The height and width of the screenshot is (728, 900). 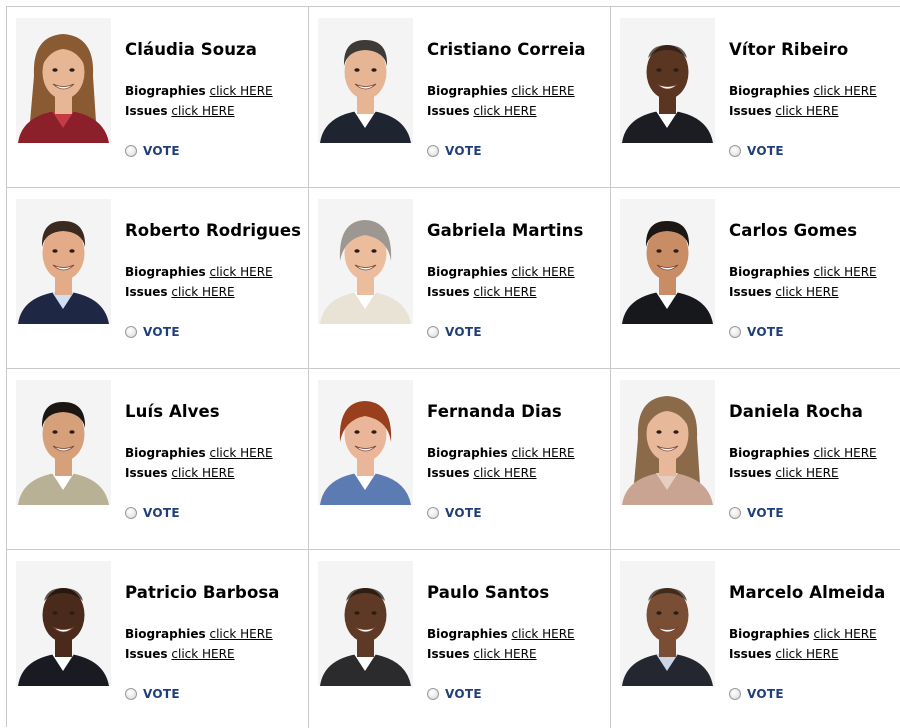 I want to click on candidate-name: Daniela Rocha, so click(x=796, y=411).